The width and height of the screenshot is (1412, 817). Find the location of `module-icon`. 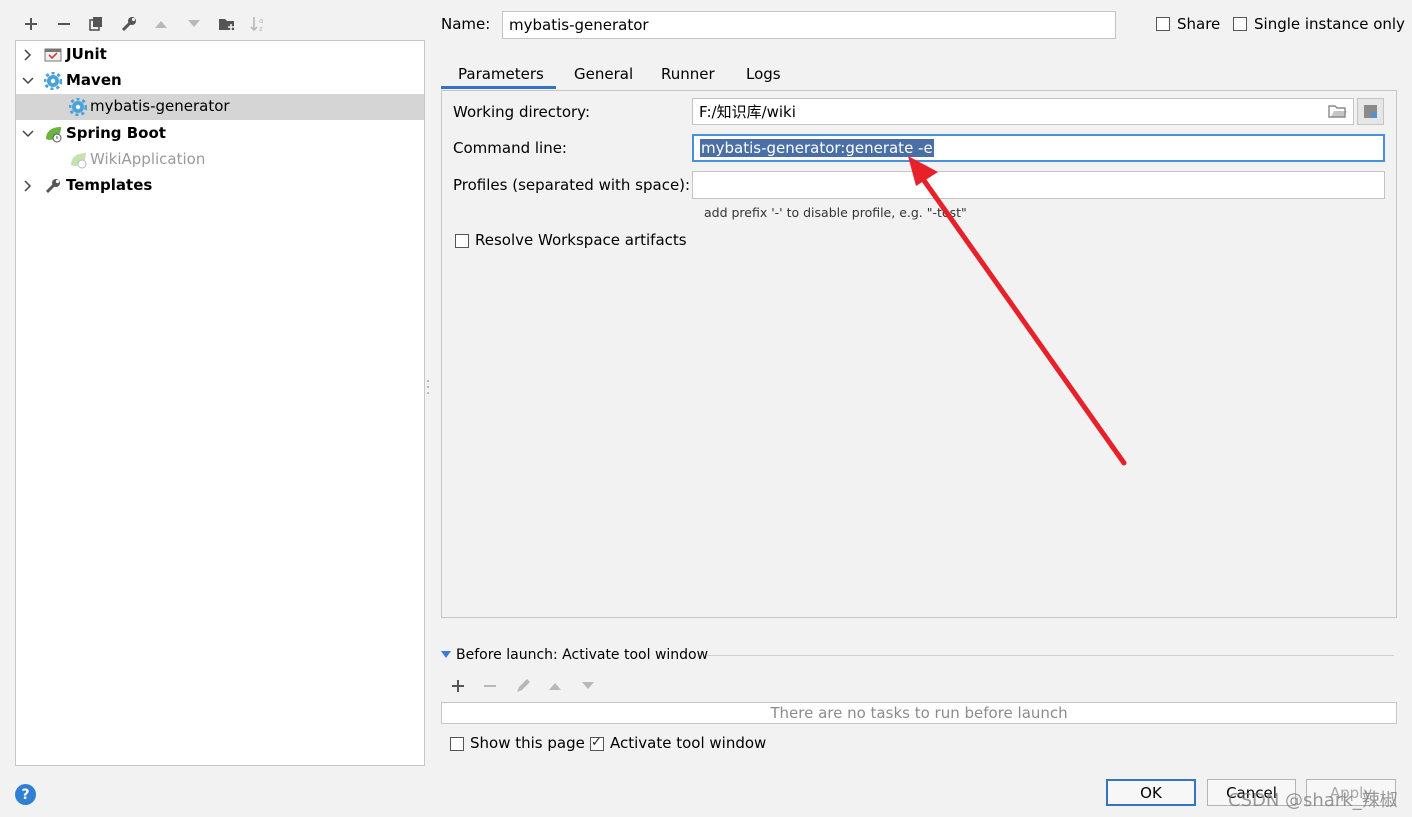

module-icon is located at coordinates (1370, 111).